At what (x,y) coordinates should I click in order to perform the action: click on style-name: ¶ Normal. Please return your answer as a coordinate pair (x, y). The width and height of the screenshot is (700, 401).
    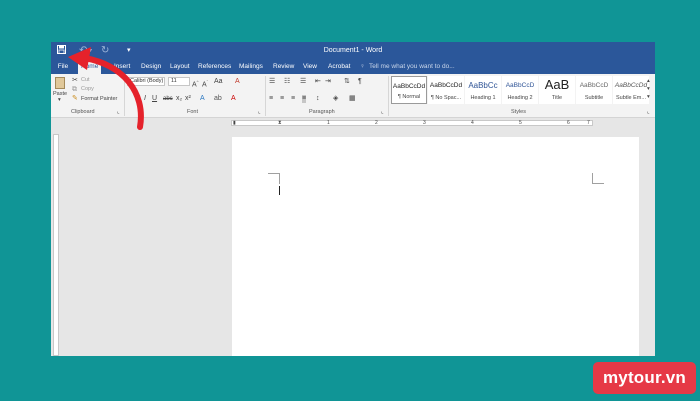
    Looking at the image, I should click on (409, 97).